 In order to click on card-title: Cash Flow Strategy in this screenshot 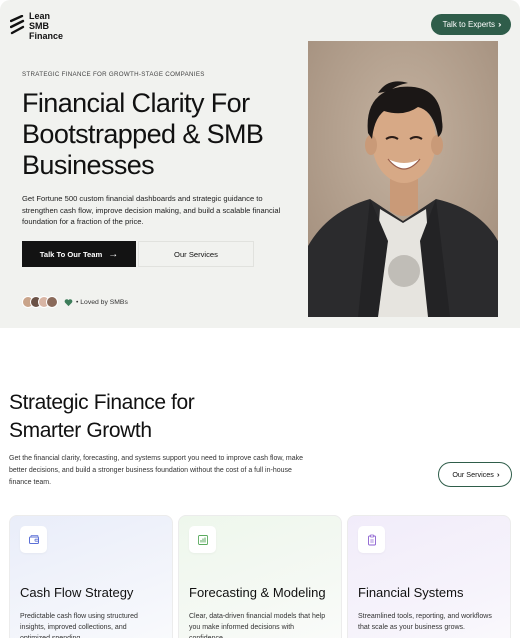, I will do `click(77, 592)`.